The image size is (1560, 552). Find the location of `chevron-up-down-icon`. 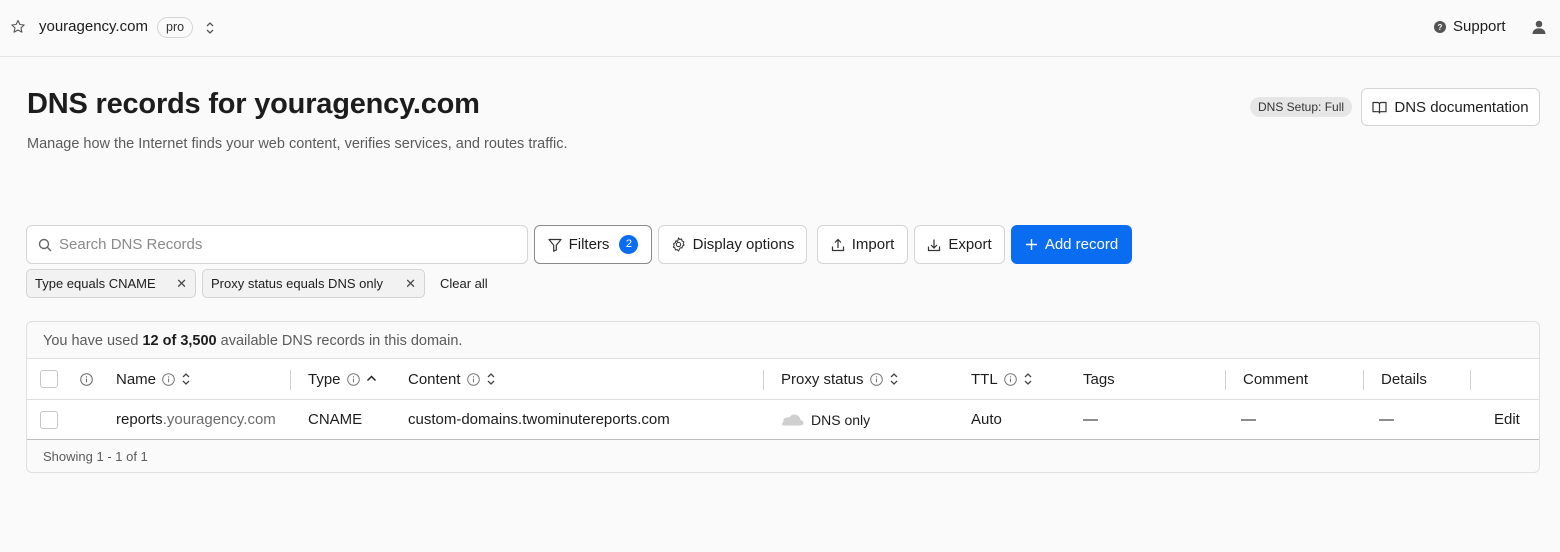

chevron-up-down-icon is located at coordinates (210, 28).